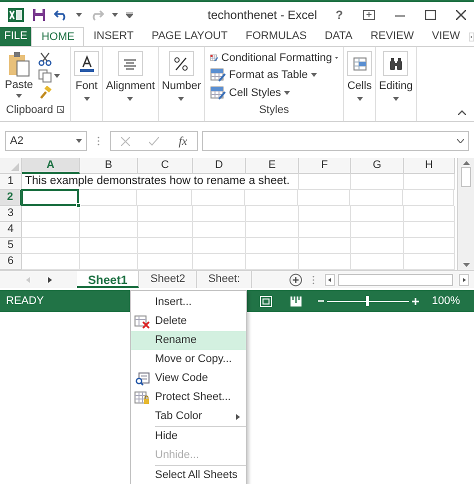 This screenshot has width=474, height=484. I want to click on ribbon-group-button: Editing, so click(396, 75).